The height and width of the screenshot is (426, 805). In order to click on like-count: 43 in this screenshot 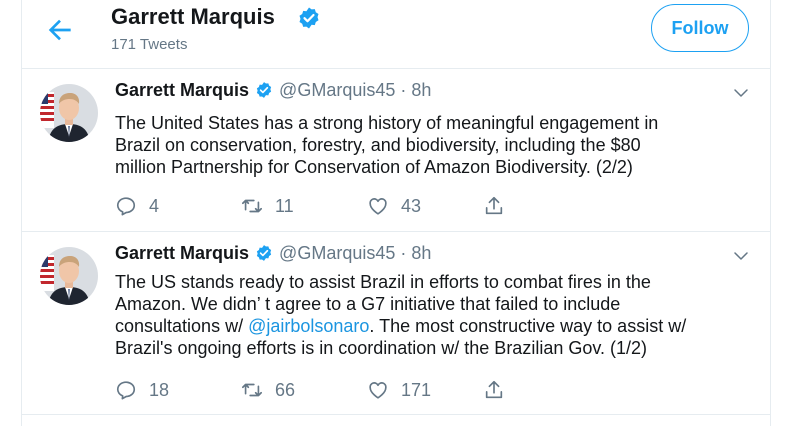, I will do `click(411, 205)`.